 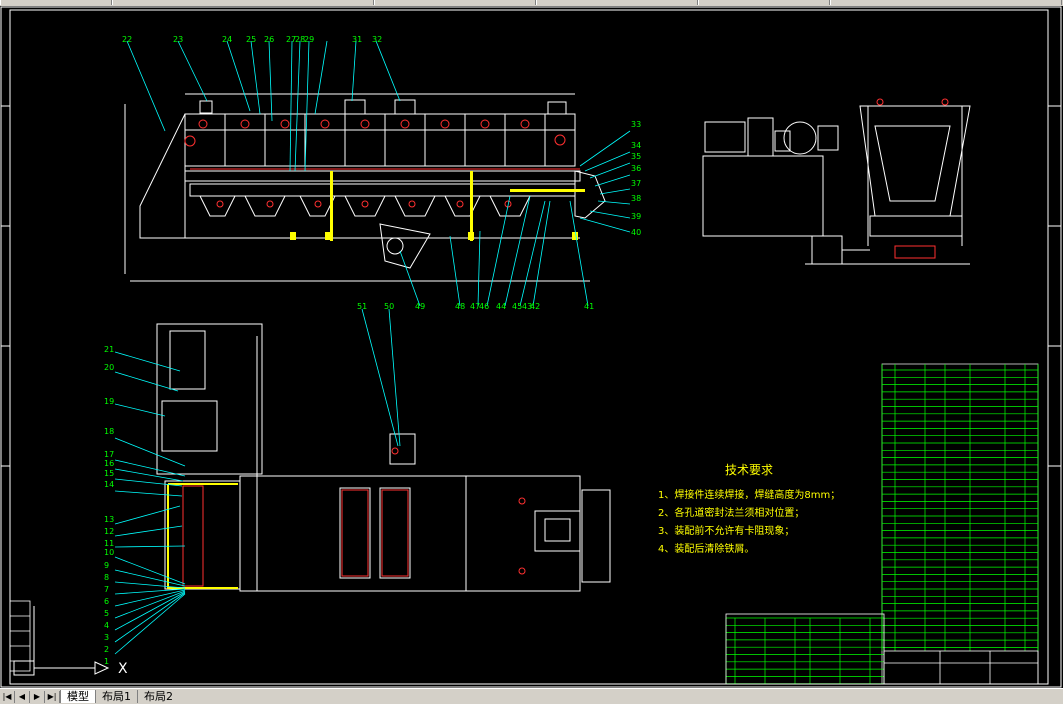 What do you see at coordinates (636, 198) in the screenshot?
I see `balloon-38: 38` at bounding box center [636, 198].